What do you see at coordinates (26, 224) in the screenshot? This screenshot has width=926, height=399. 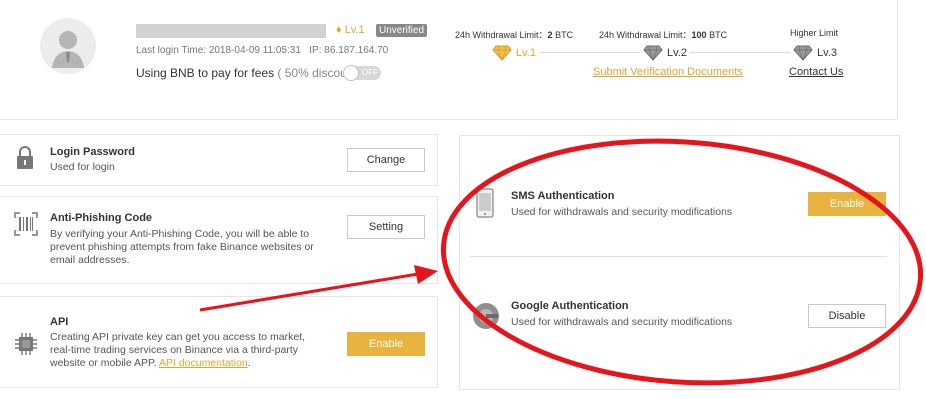 I see `barcode-icon` at bounding box center [26, 224].